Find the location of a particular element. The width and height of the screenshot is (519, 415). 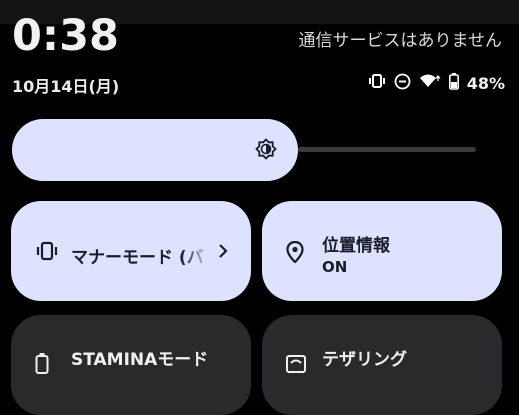

tile-manner-mode: マナーモード (バ is located at coordinates (131, 251).